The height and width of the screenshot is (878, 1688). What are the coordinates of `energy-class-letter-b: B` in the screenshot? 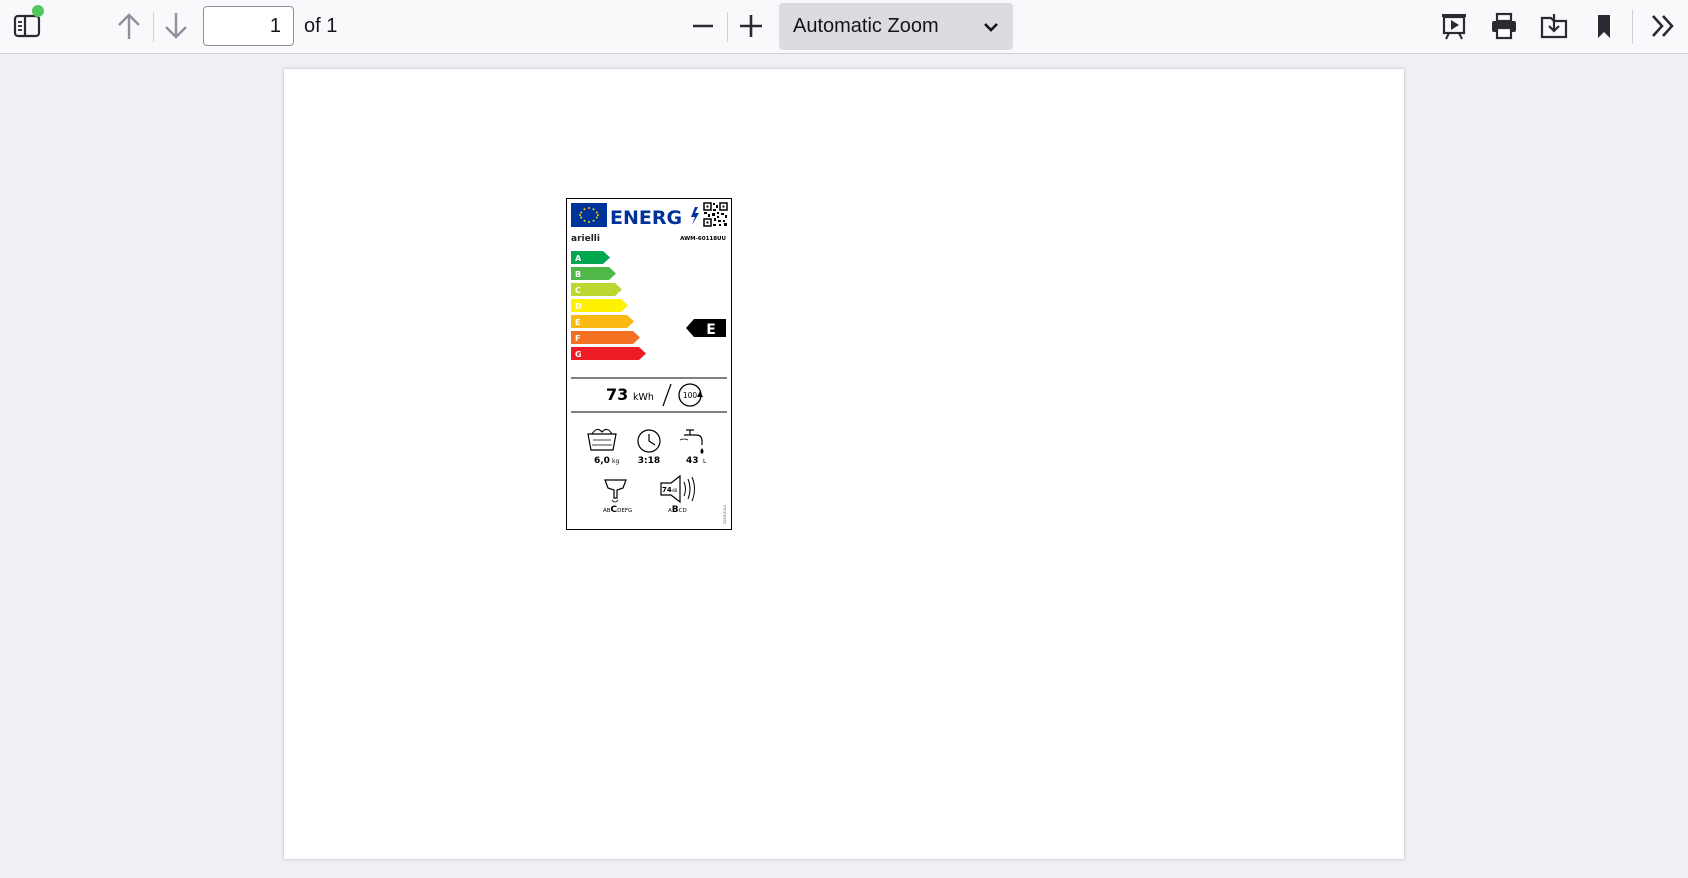 It's located at (578, 274).